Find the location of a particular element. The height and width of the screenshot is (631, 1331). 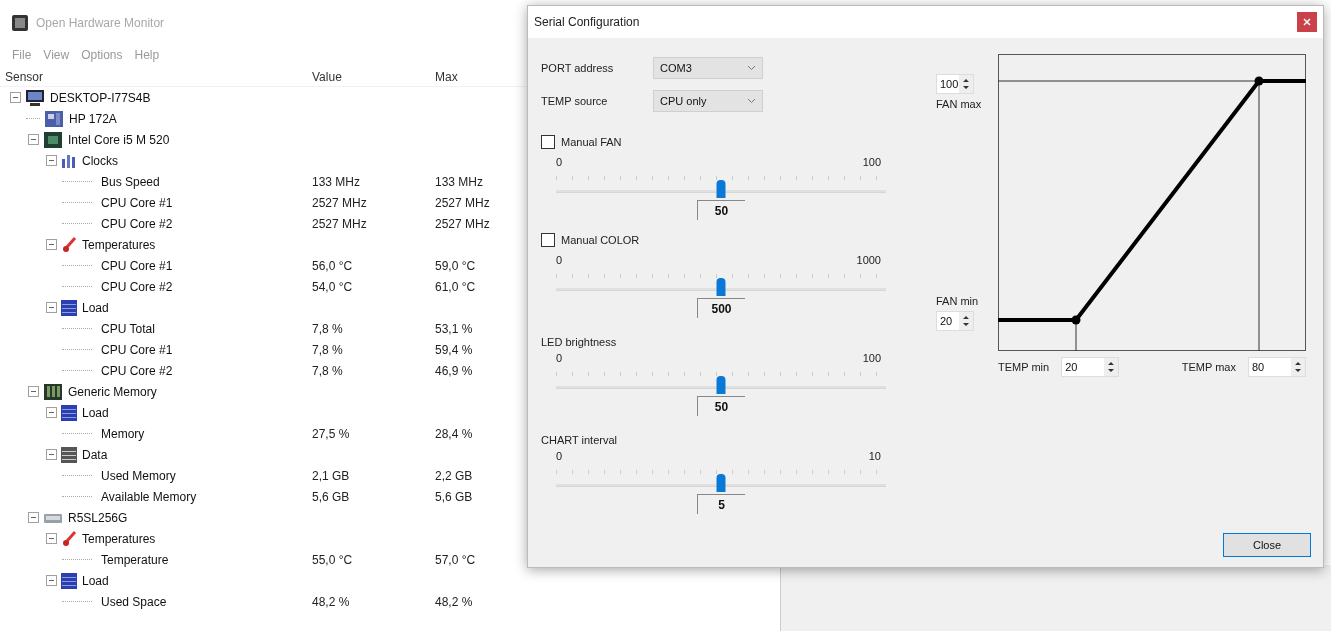

max-cell-text: 28,4 % is located at coordinates (453, 433).